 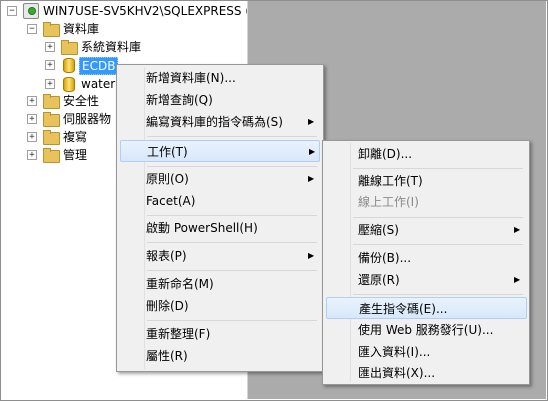 I want to click on menu-item-label: 壓縮(S), so click(x=378, y=230).